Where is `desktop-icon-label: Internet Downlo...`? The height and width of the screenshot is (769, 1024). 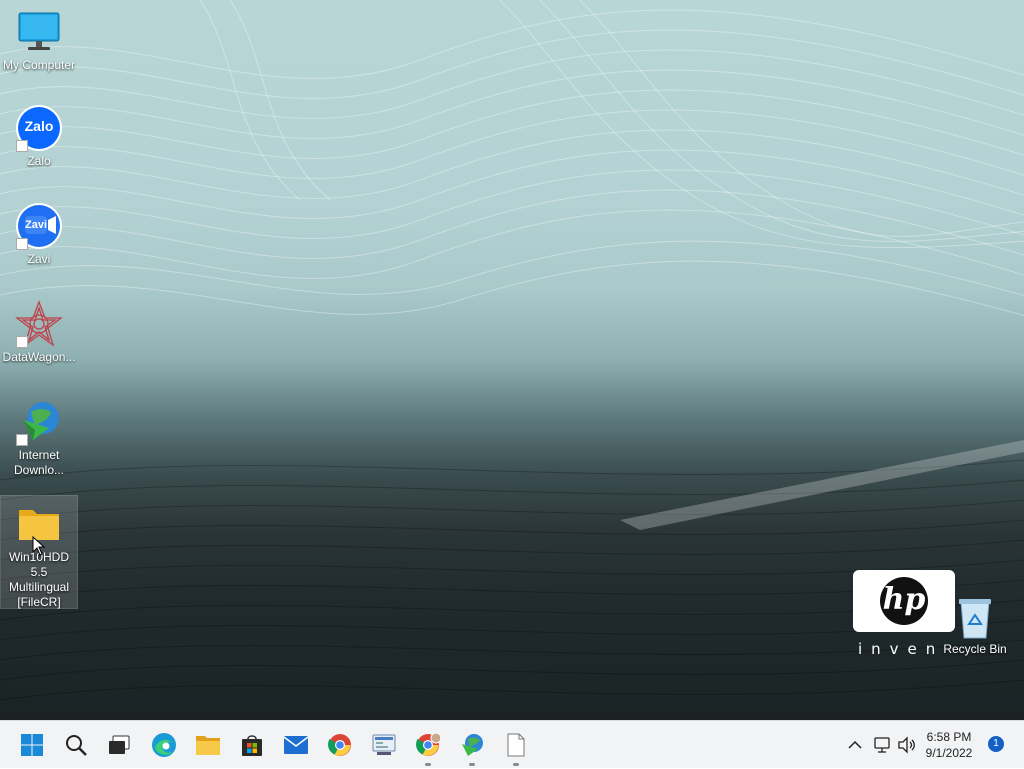 desktop-icon-label: Internet Downlo... is located at coordinates (39, 462).